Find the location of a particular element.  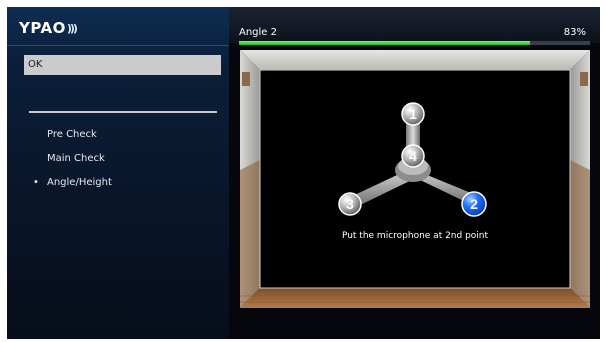

point-label-1: 1 is located at coordinates (413, 114).